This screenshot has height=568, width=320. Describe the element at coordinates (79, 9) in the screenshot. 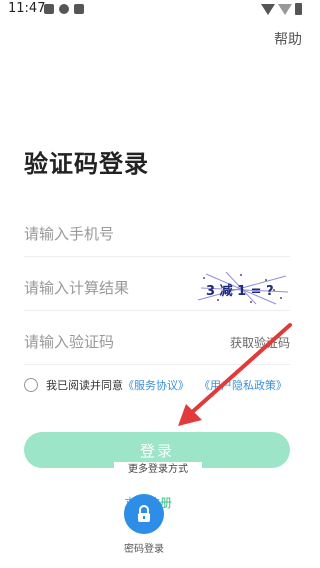

I see `app-icon` at that location.